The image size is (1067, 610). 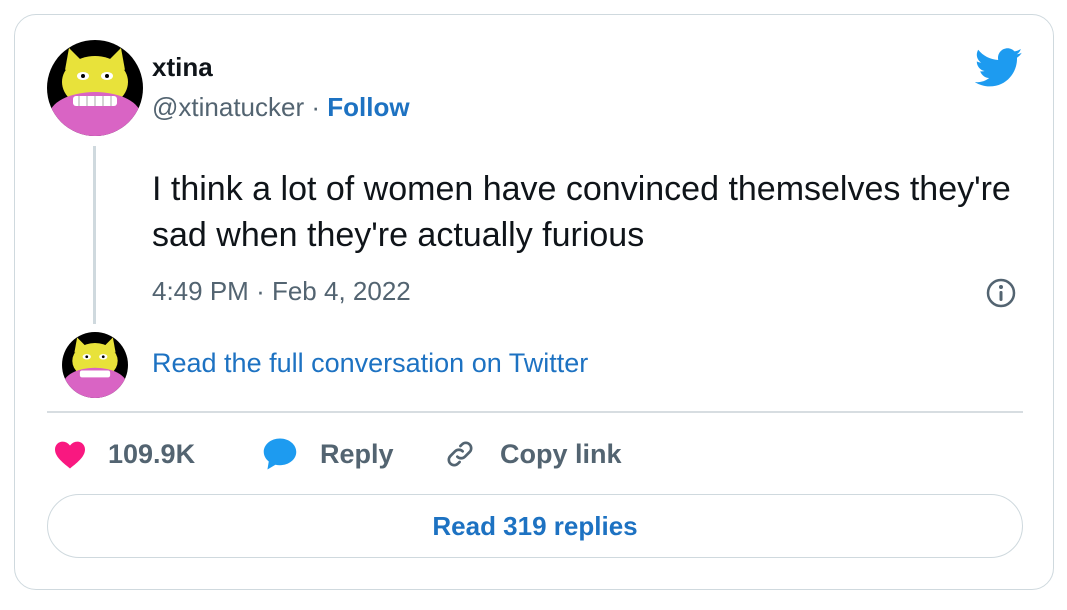 I want to click on like-count: 109.9K, so click(x=152, y=453).